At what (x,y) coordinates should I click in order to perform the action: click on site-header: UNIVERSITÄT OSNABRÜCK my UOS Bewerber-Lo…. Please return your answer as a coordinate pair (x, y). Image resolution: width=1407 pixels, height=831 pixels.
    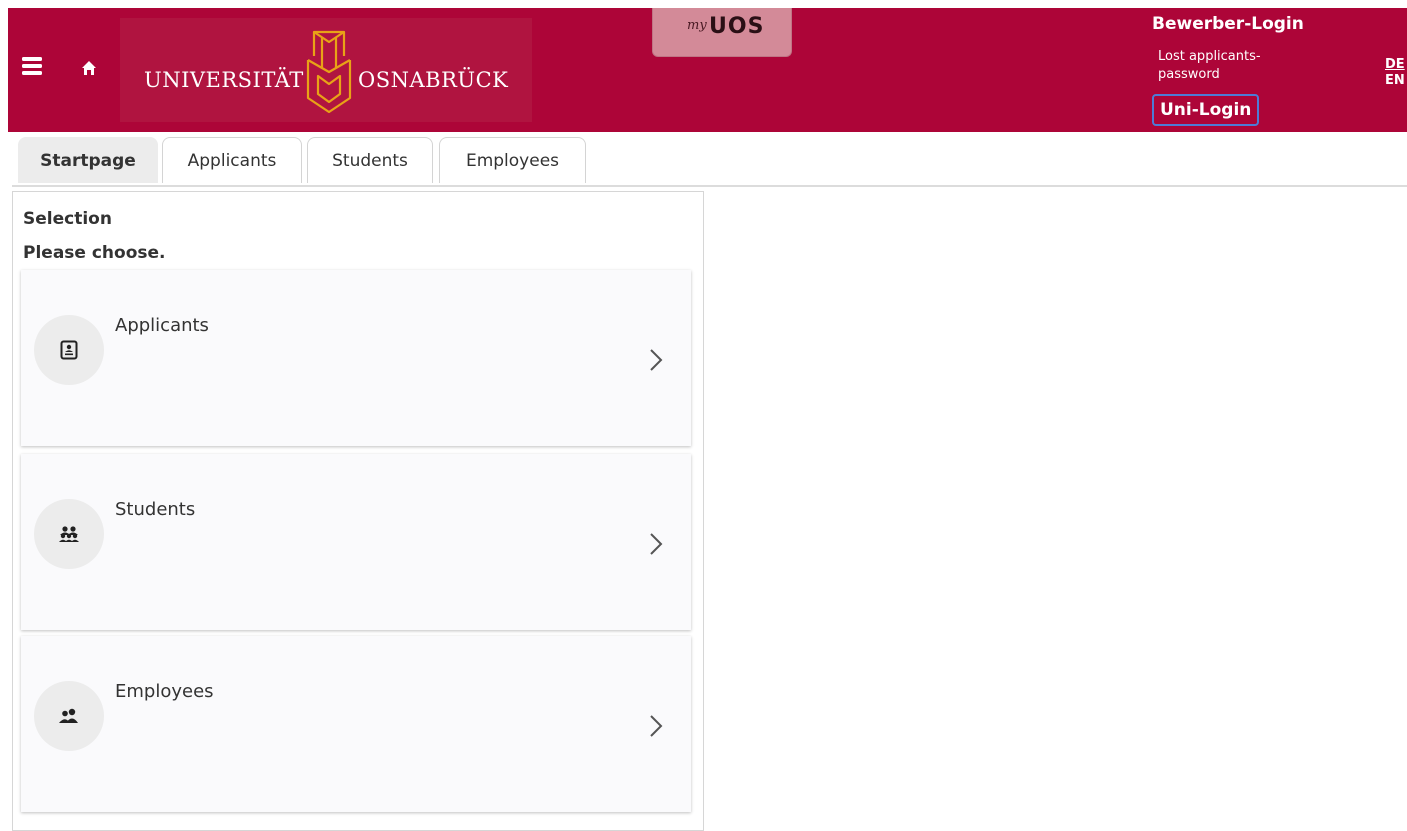
    Looking at the image, I should click on (707, 70).